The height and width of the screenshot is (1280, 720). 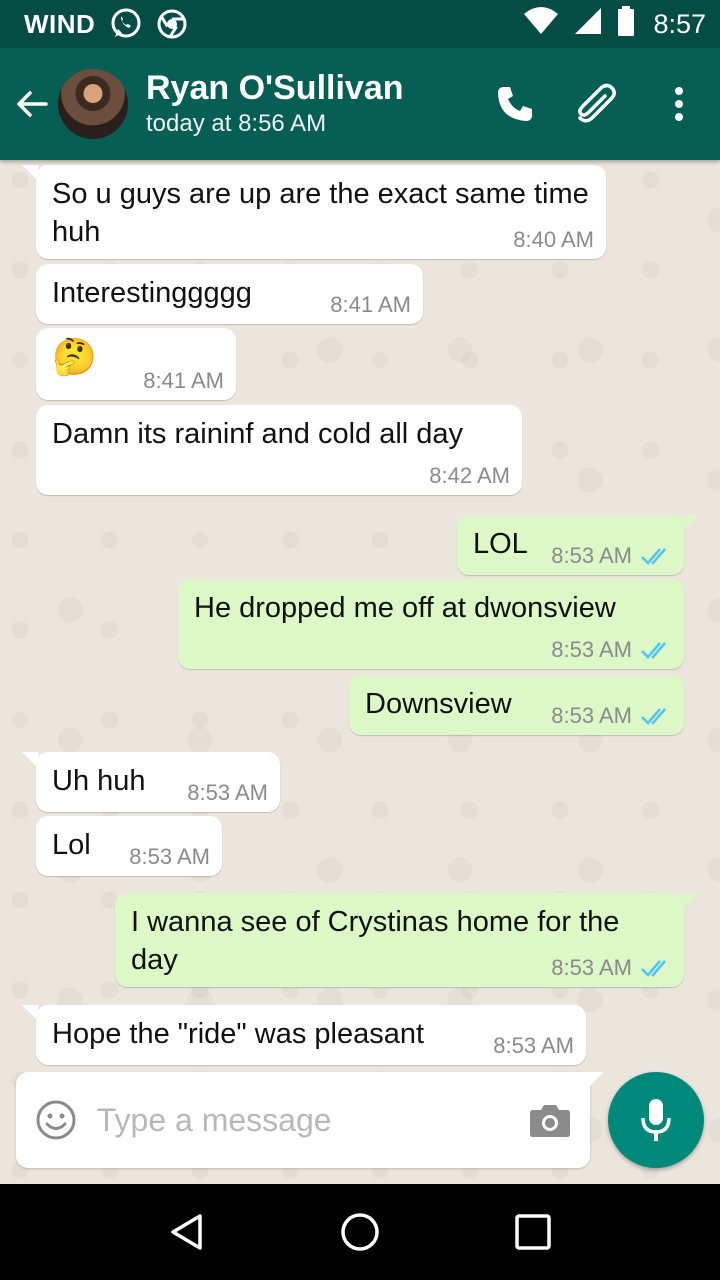 I want to click on contact-name: Ryan O'Sullivan, so click(x=275, y=88).